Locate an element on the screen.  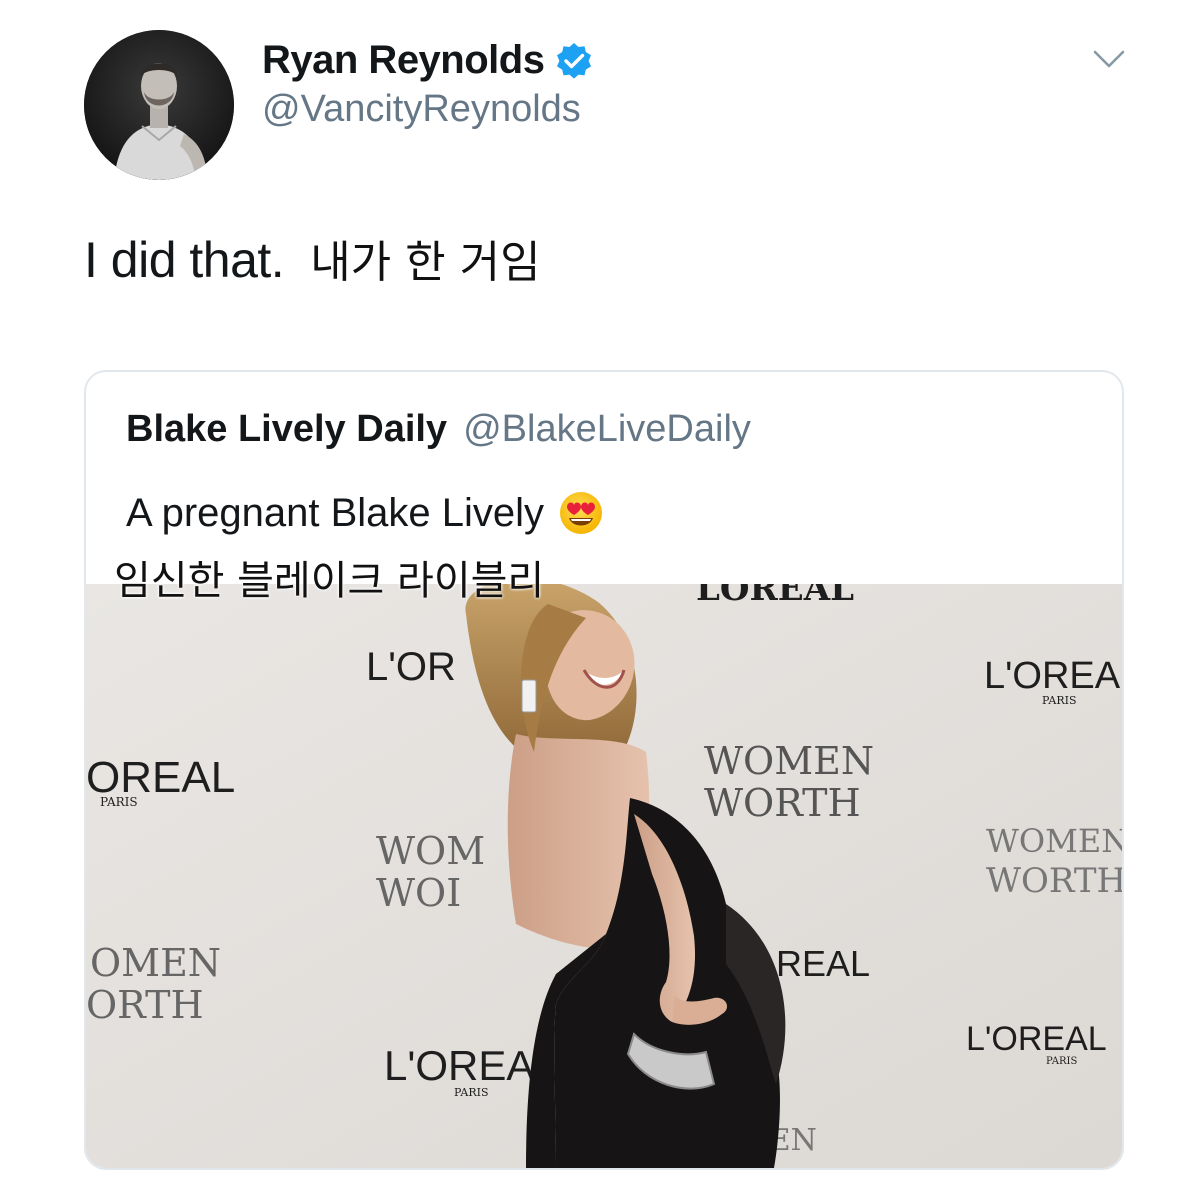
tweet-text-korean: 내가 한 거임 is located at coordinates (425, 262).